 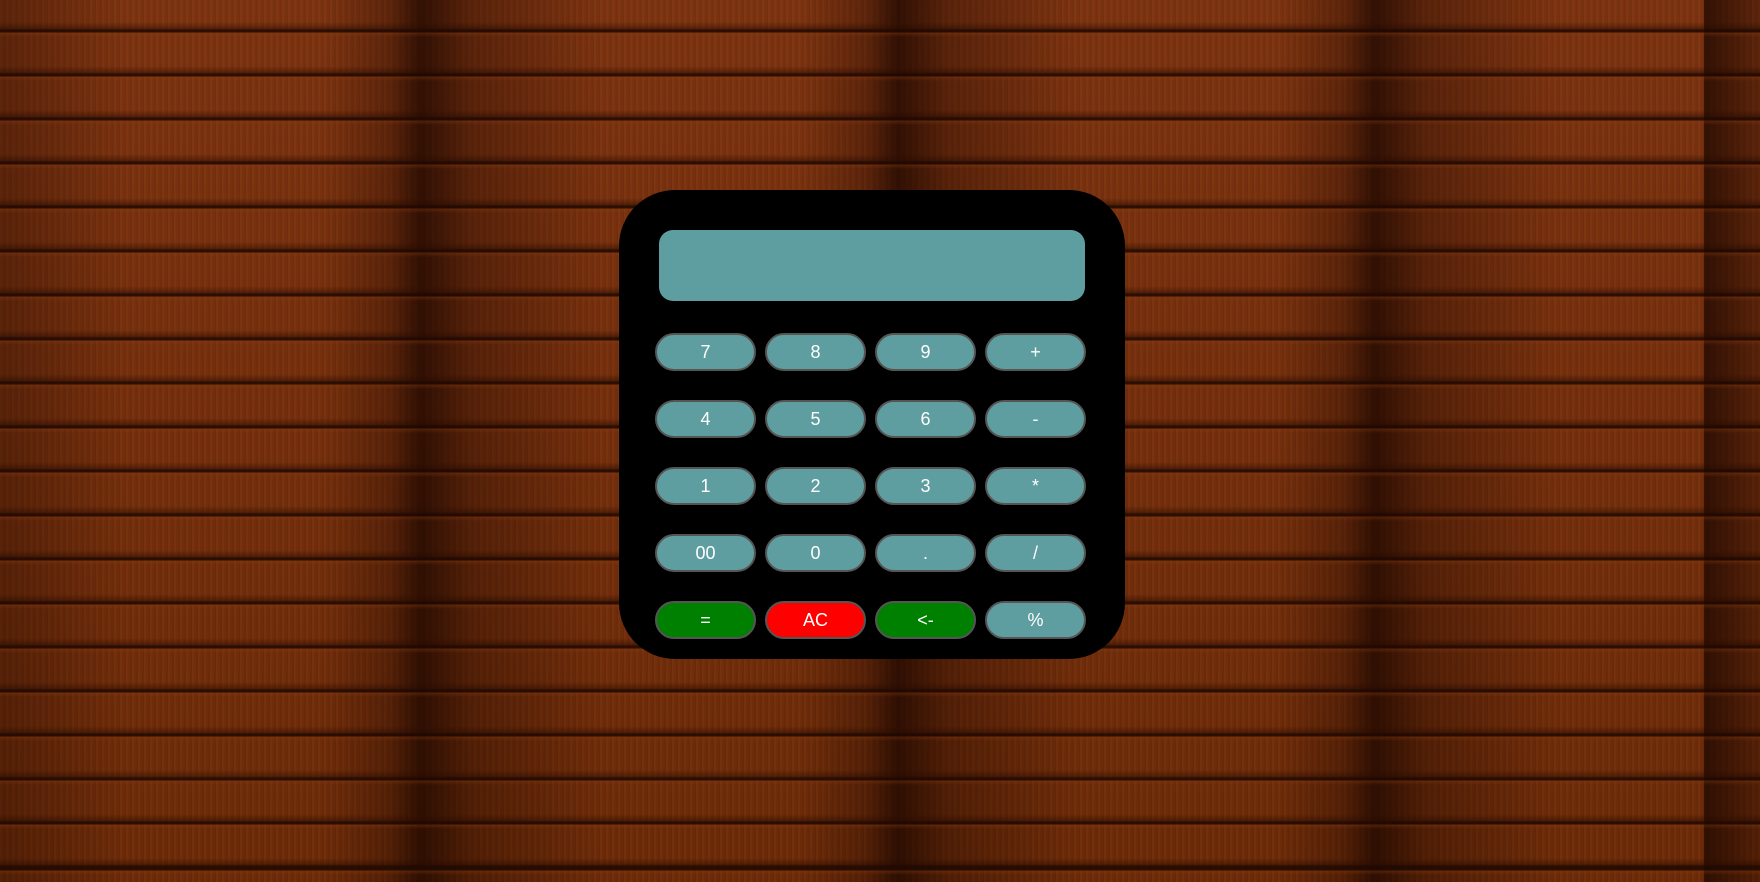 I want to click on subtract-button: -, so click(x=1035, y=419).